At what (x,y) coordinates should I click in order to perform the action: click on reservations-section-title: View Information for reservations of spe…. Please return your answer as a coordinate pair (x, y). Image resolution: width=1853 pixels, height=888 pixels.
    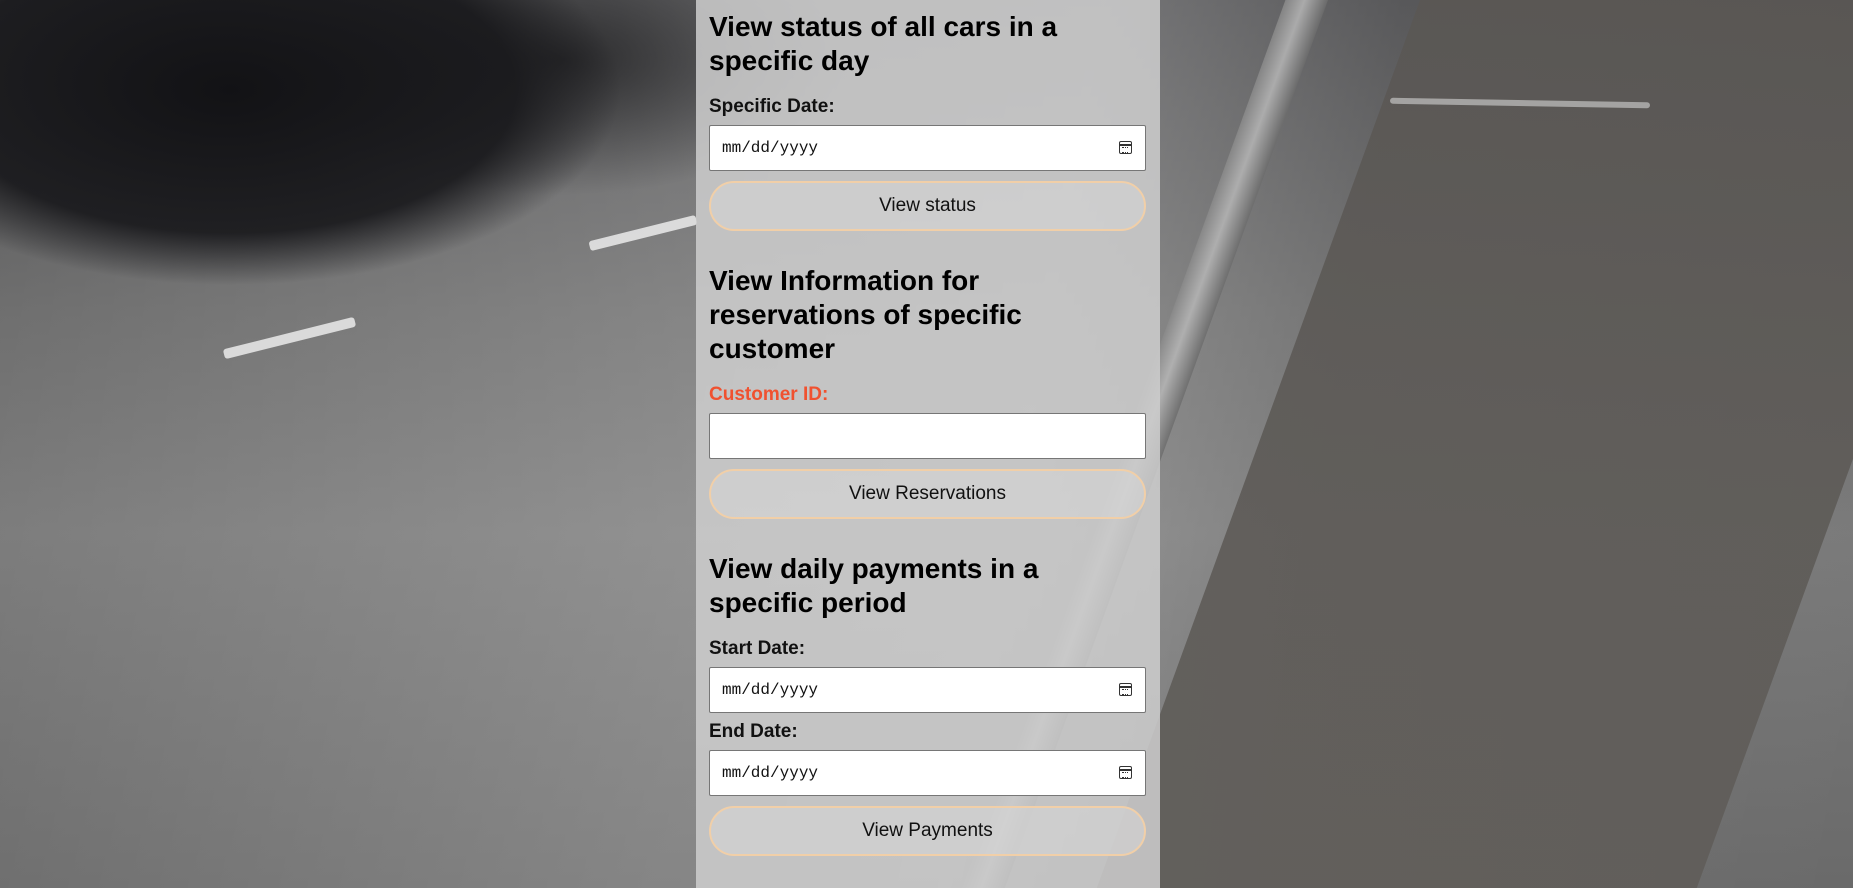
    Looking at the image, I should click on (865, 314).